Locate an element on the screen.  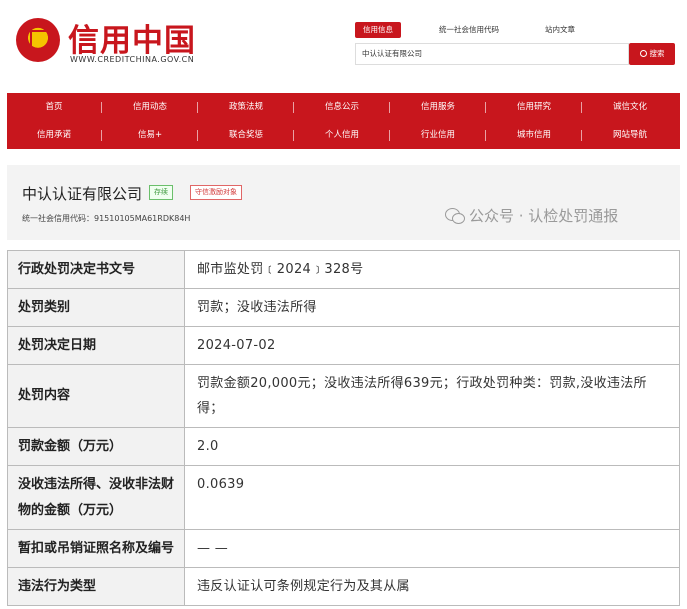
table-row: 没收违法所得、没收非法财物的金额（万元） 0.0639 is located at coordinates (343, 497).